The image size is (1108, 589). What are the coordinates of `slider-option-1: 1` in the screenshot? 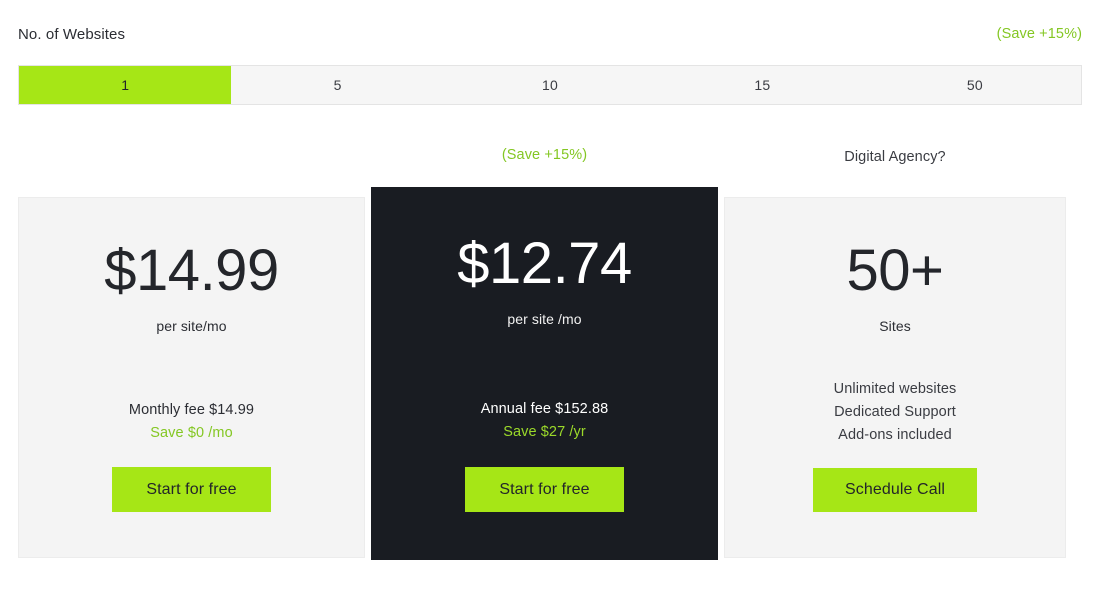 It's located at (125, 85).